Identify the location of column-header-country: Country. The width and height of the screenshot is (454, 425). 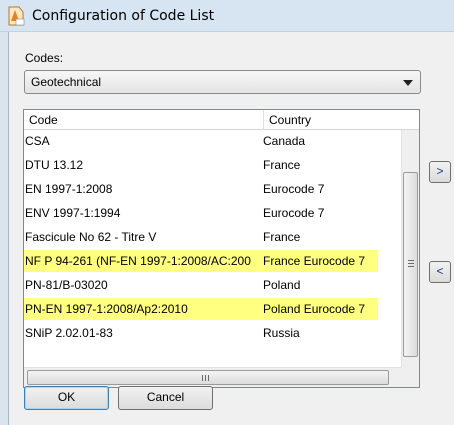
(290, 120).